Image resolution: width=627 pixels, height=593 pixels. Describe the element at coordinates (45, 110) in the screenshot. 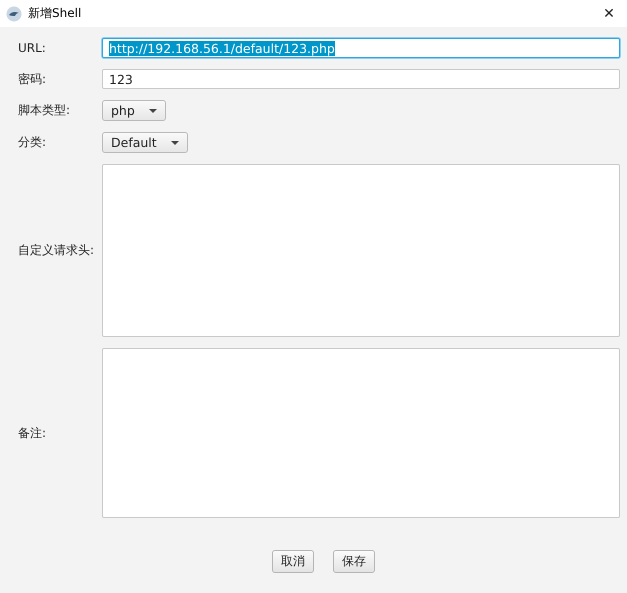

I see `field-label: 脚本类型:` at that location.